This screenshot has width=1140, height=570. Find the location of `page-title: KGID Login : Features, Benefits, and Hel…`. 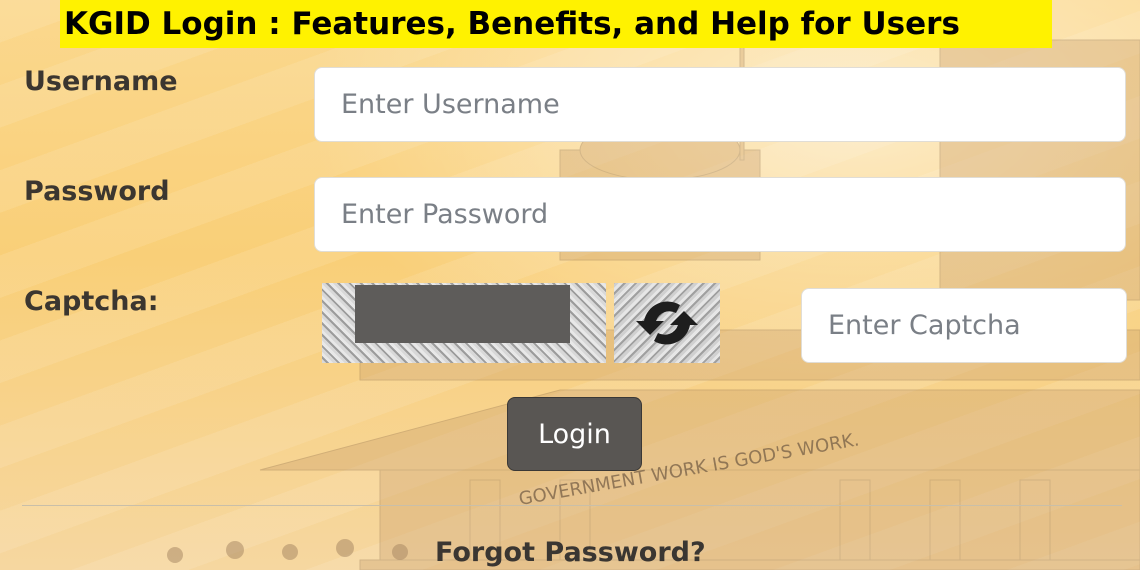

page-title: KGID Login : Features, Benefits, and Hel… is located at coordinates (512, 24).